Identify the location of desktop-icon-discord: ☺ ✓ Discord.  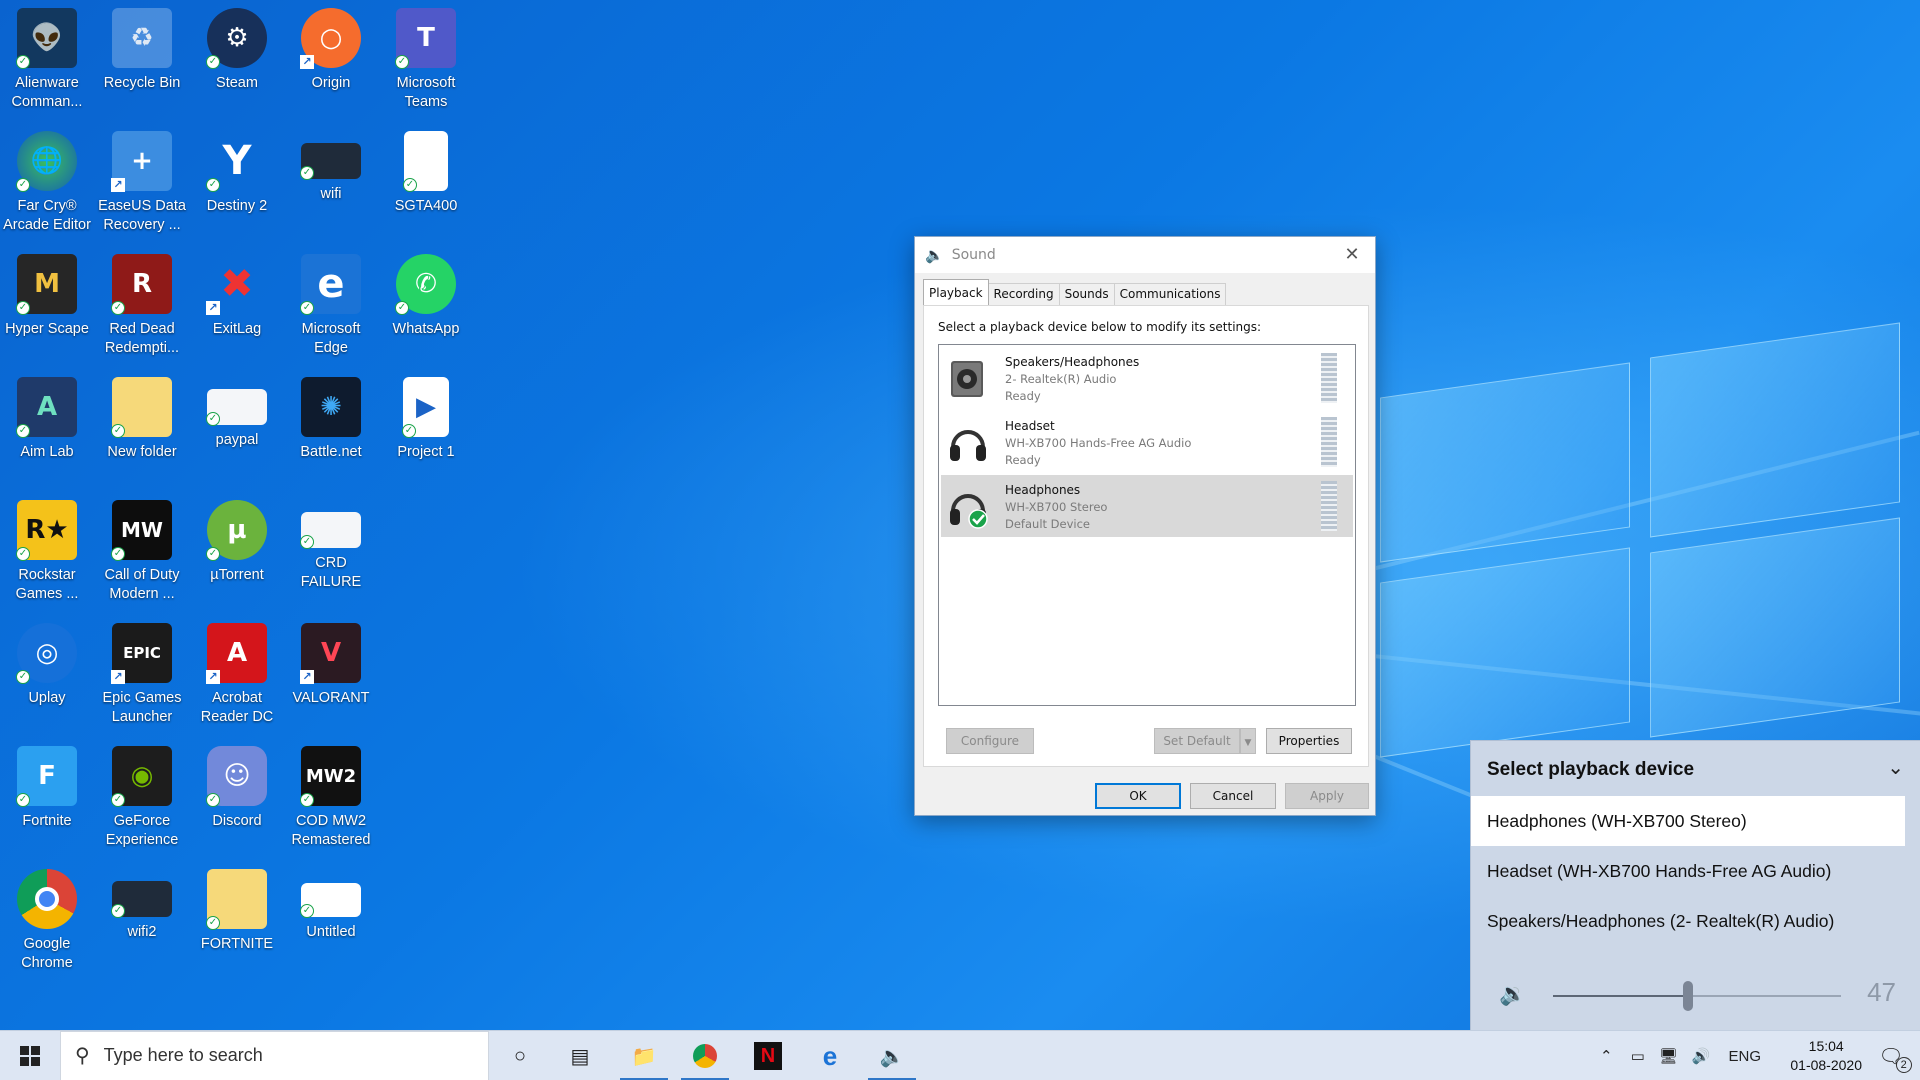
(237, 801).